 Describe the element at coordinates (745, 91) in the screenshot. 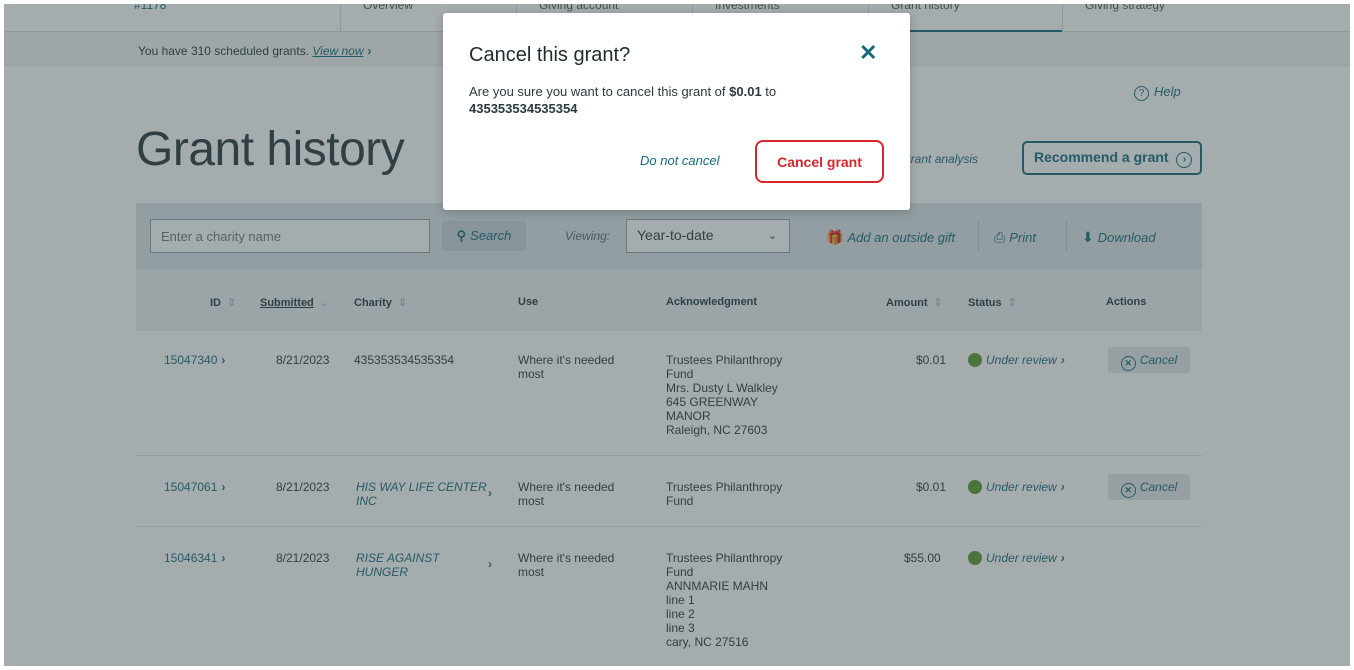

I see `grant-amount: $0.01` at that location.